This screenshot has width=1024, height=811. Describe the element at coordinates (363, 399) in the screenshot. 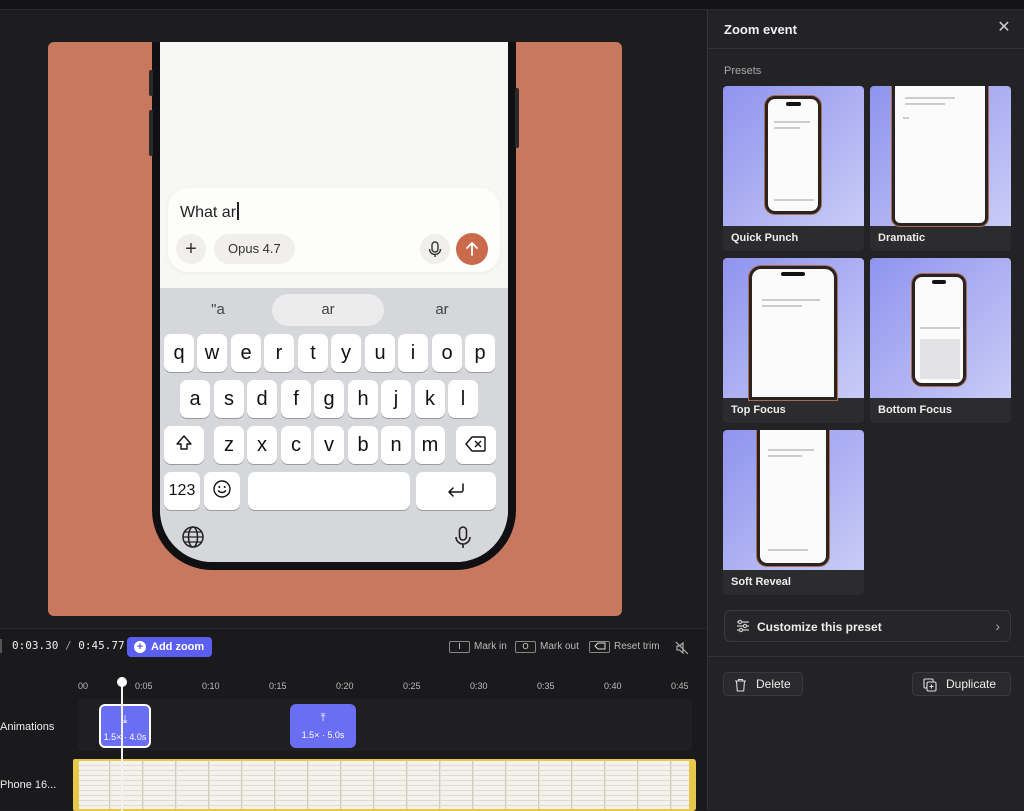

I see `key-h: h` at that location.